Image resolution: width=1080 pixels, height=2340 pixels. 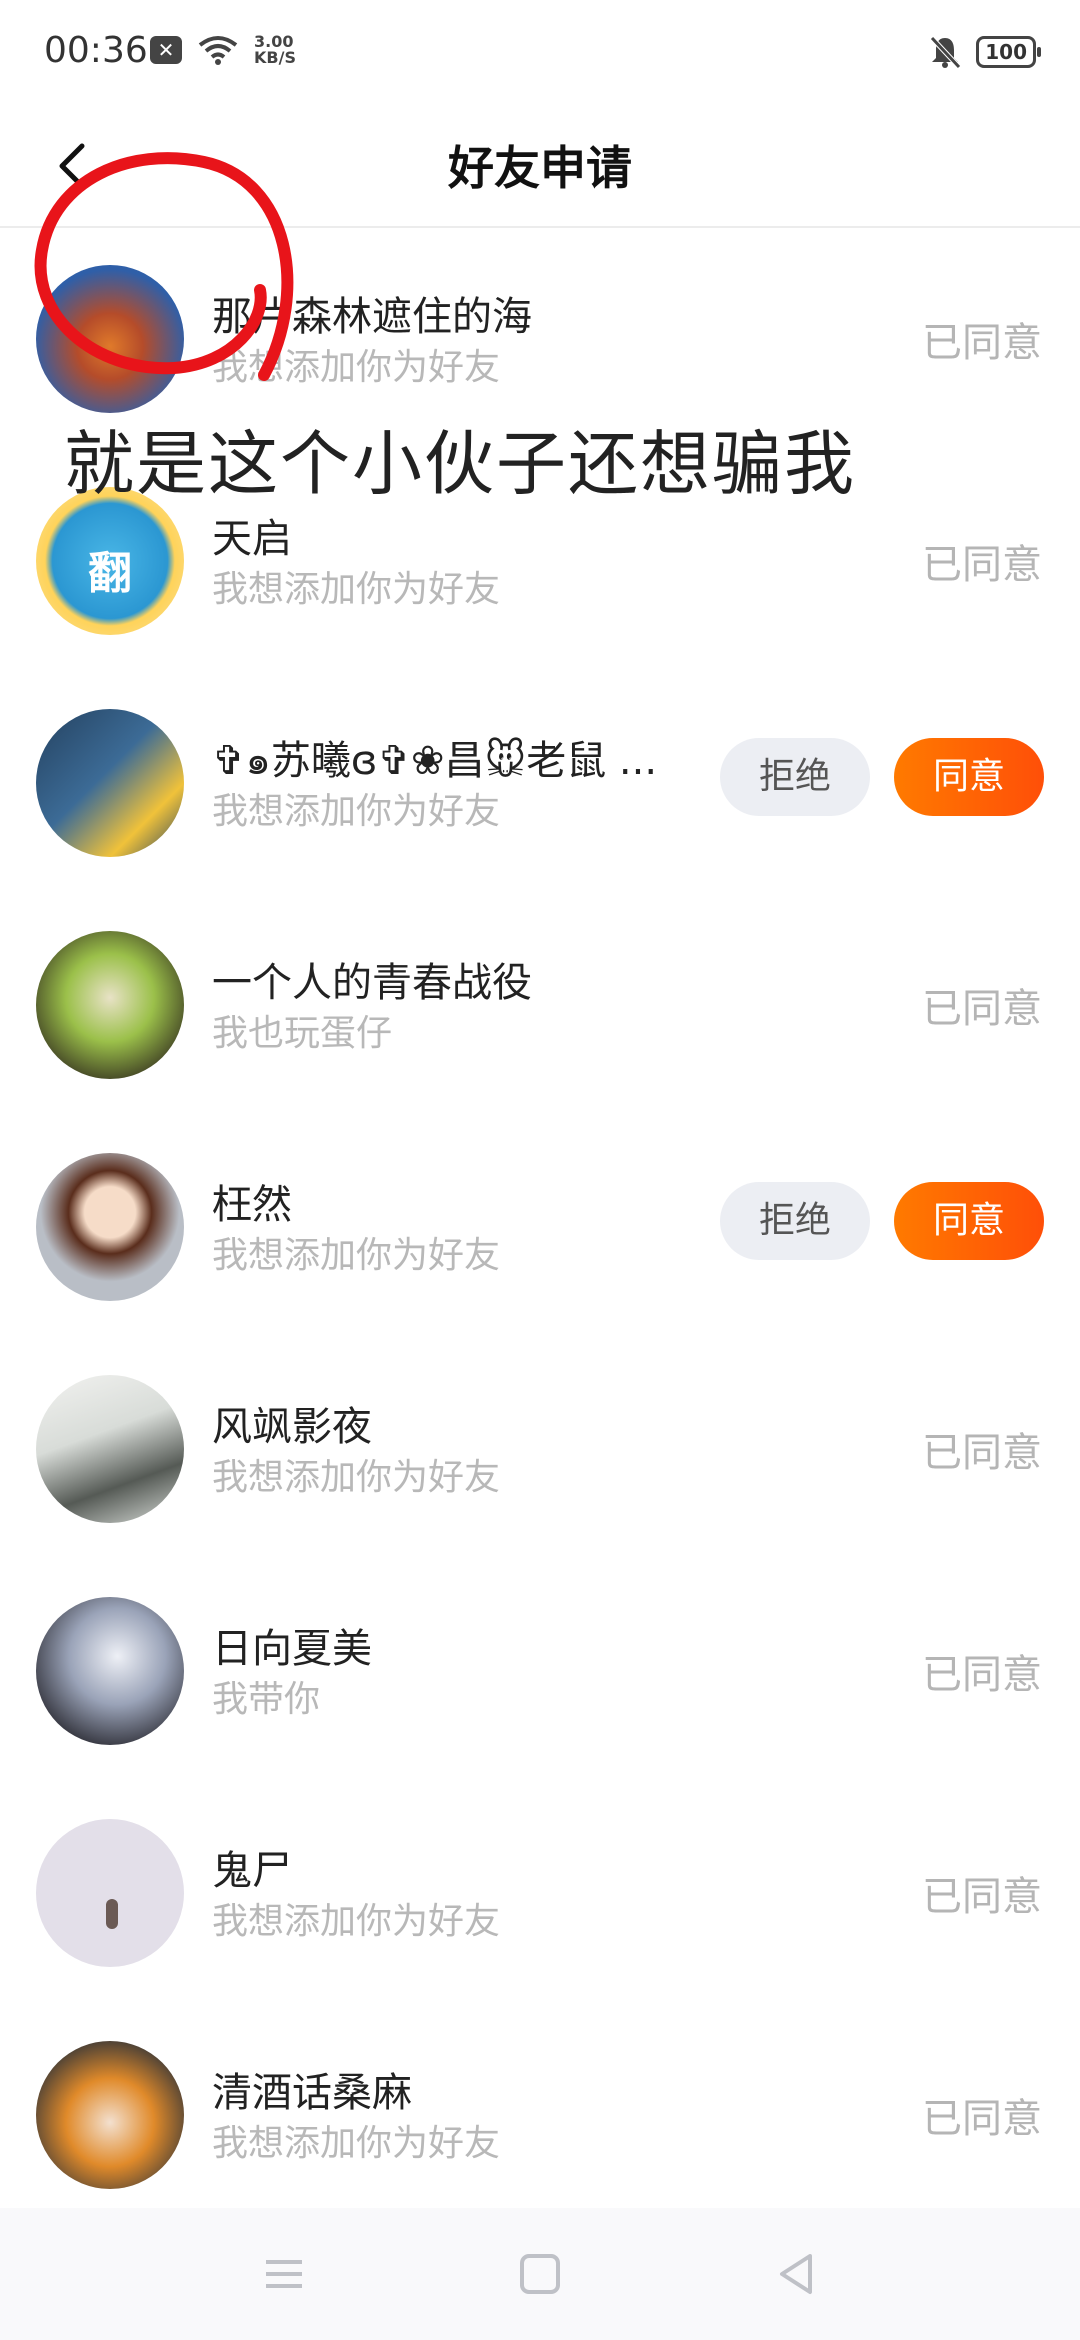 I want to click on avatar: 翻, so click(x=110, y=561).